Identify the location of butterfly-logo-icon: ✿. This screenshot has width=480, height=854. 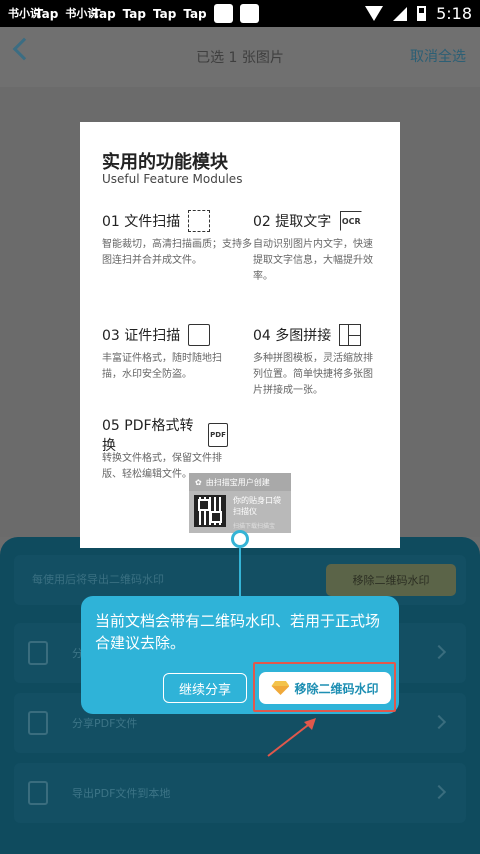
(198, 482).